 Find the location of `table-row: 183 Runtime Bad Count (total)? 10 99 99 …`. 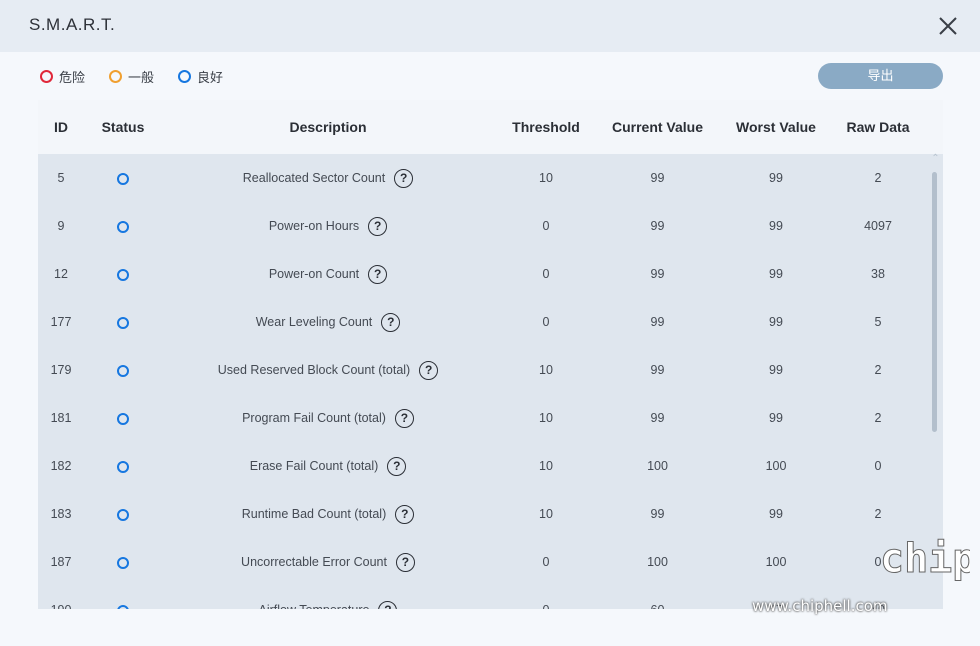

table-row: 183 Runtime Bad Count (total)? 10 99 99 … is located at coordinates (483, 514).